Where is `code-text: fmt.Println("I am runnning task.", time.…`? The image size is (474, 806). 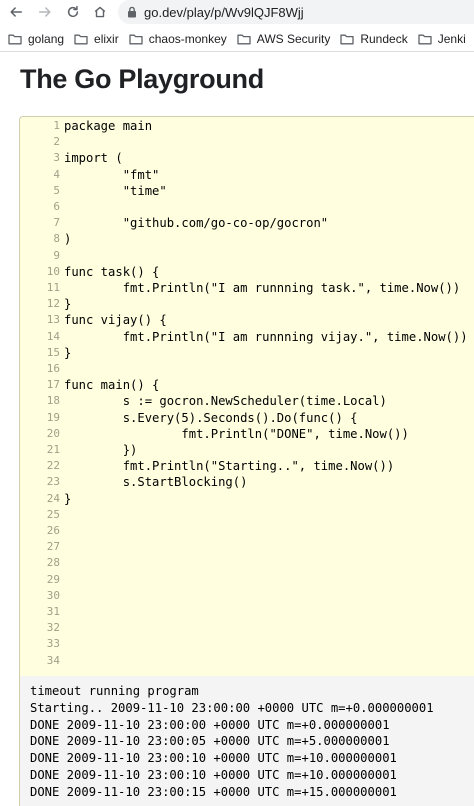 code-text: fmt.Println("I am runnning task.", time.… is located at coordinates (262, 288).